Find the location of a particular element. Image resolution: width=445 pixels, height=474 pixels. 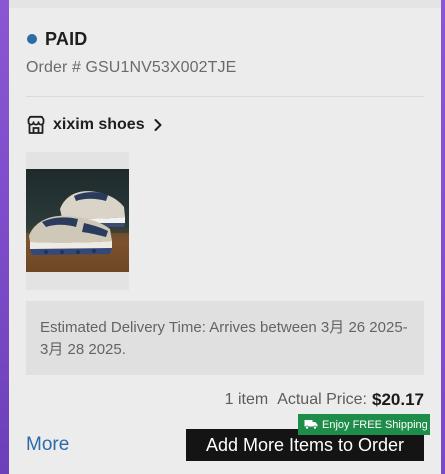

card-top-band is located at coordinates (225, 4).